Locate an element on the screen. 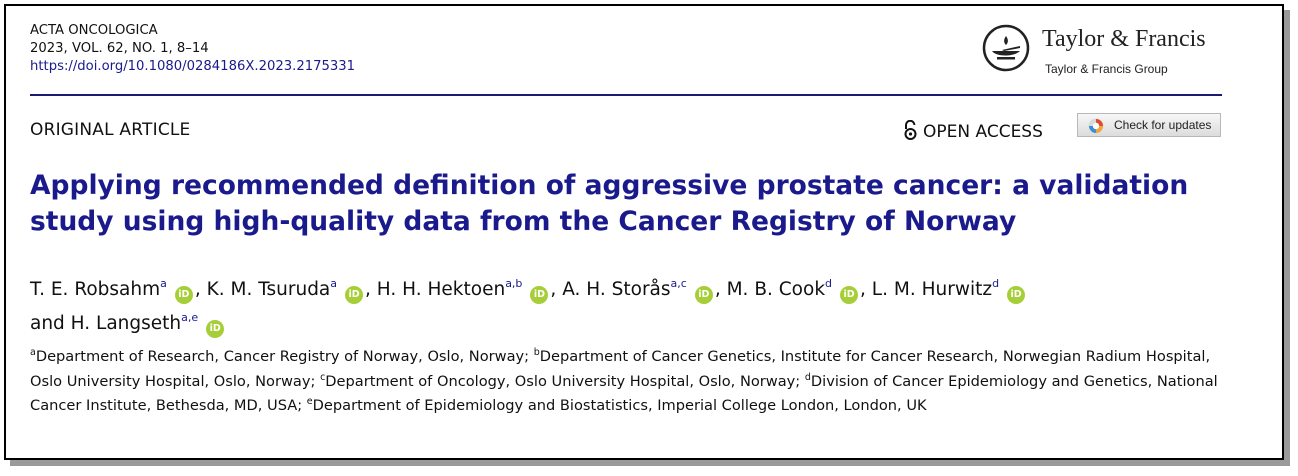 The image size is (1298, 476). lamp-logo-icon is located at coordinates (1006, 48).